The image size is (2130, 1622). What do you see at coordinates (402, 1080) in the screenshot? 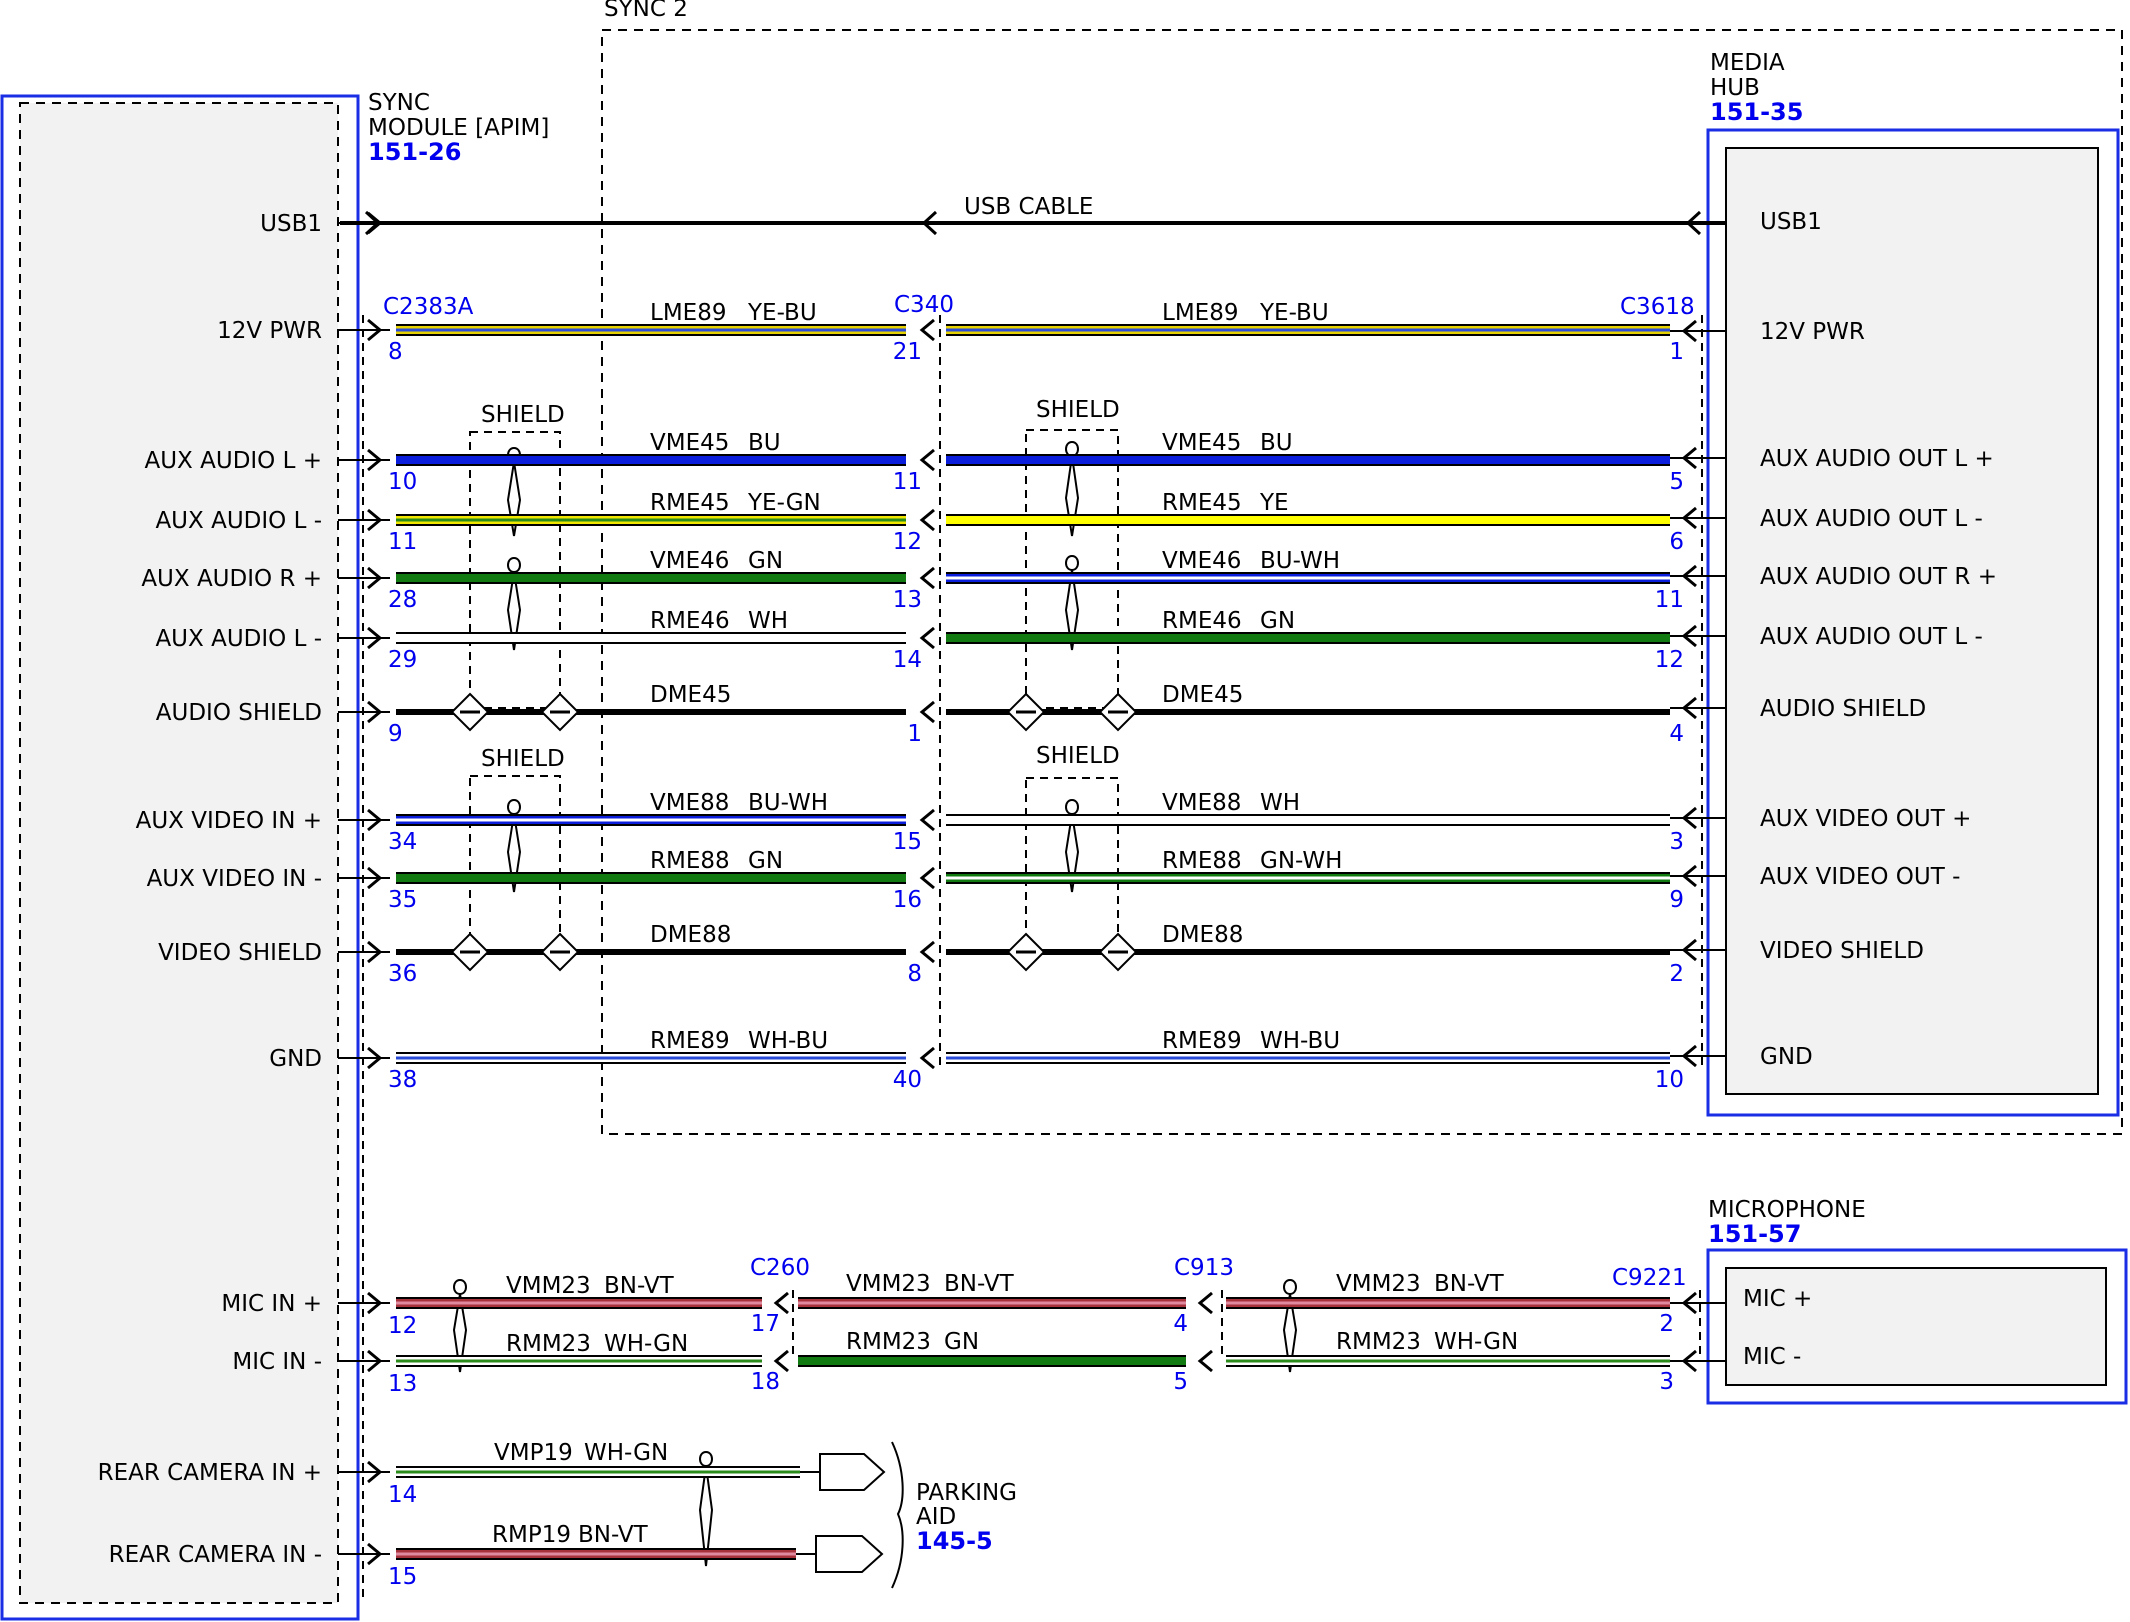
I see `wire-pin-sync: 38` at bounding box center [402, 1080].